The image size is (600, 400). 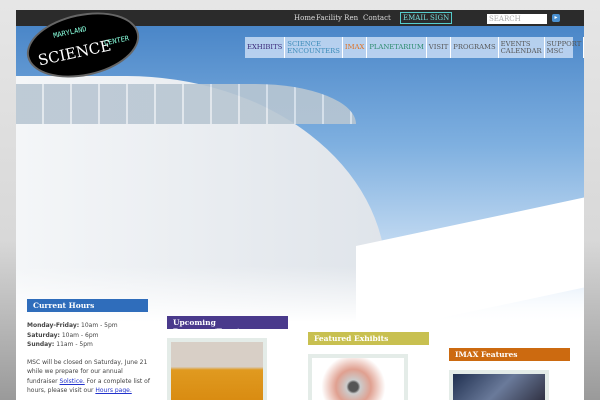 I want to click on email-signup-link: EMAIL SIGN, so click(x=426, y=18).